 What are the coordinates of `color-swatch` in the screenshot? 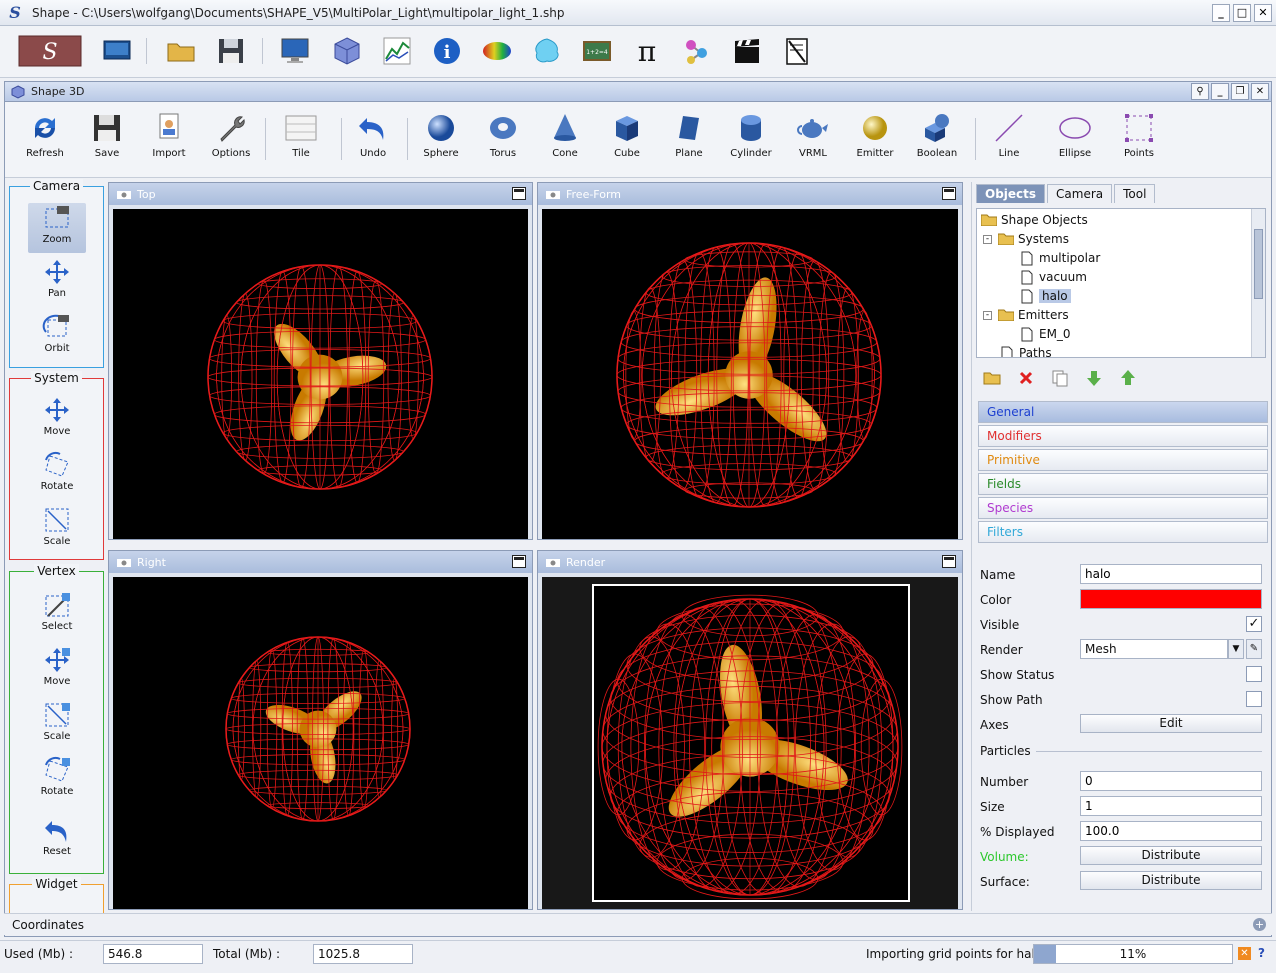 It's located at (1171, 599).